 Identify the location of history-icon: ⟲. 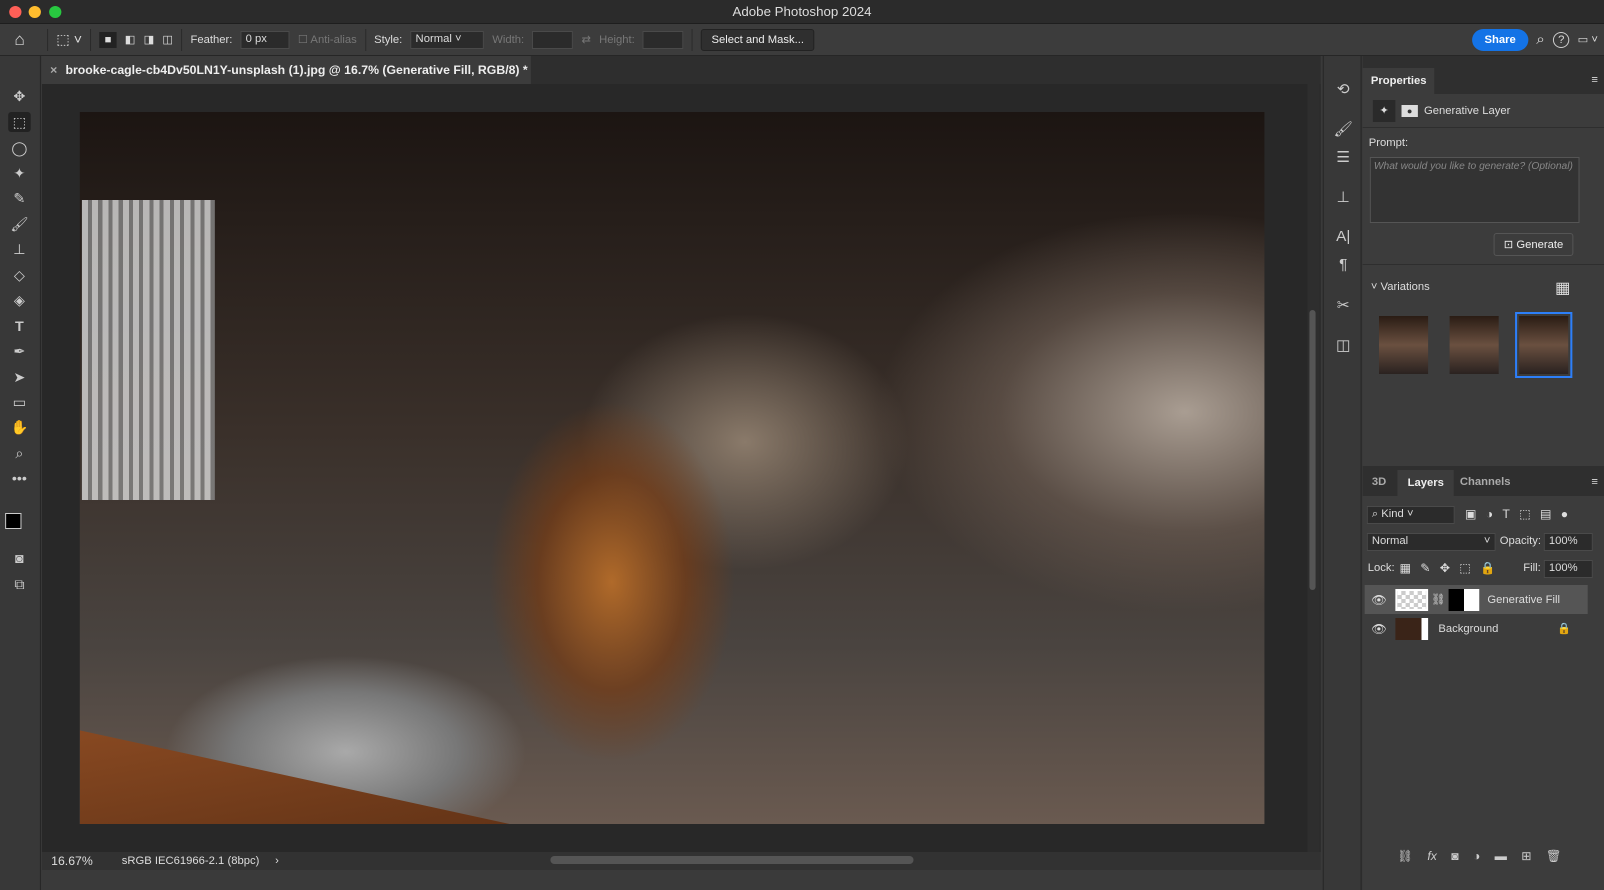
(1343, 89).